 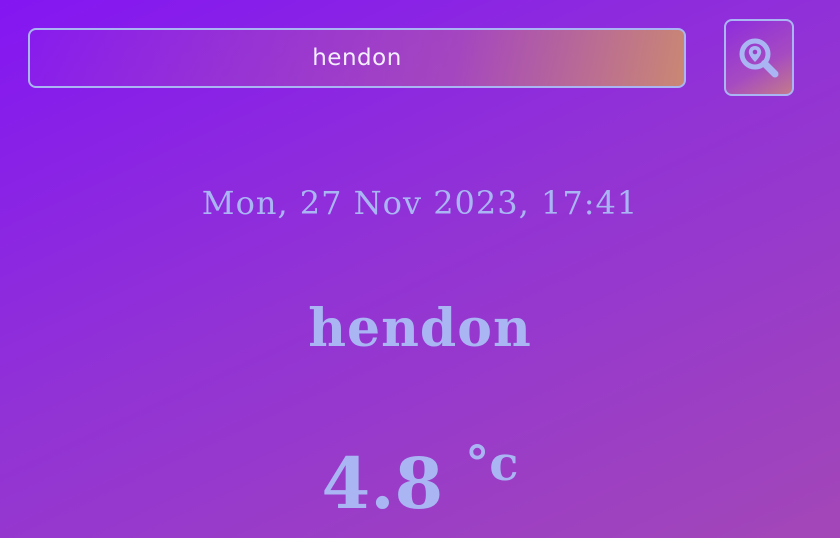 I want to click on search-box, so click(x=357, y=58).